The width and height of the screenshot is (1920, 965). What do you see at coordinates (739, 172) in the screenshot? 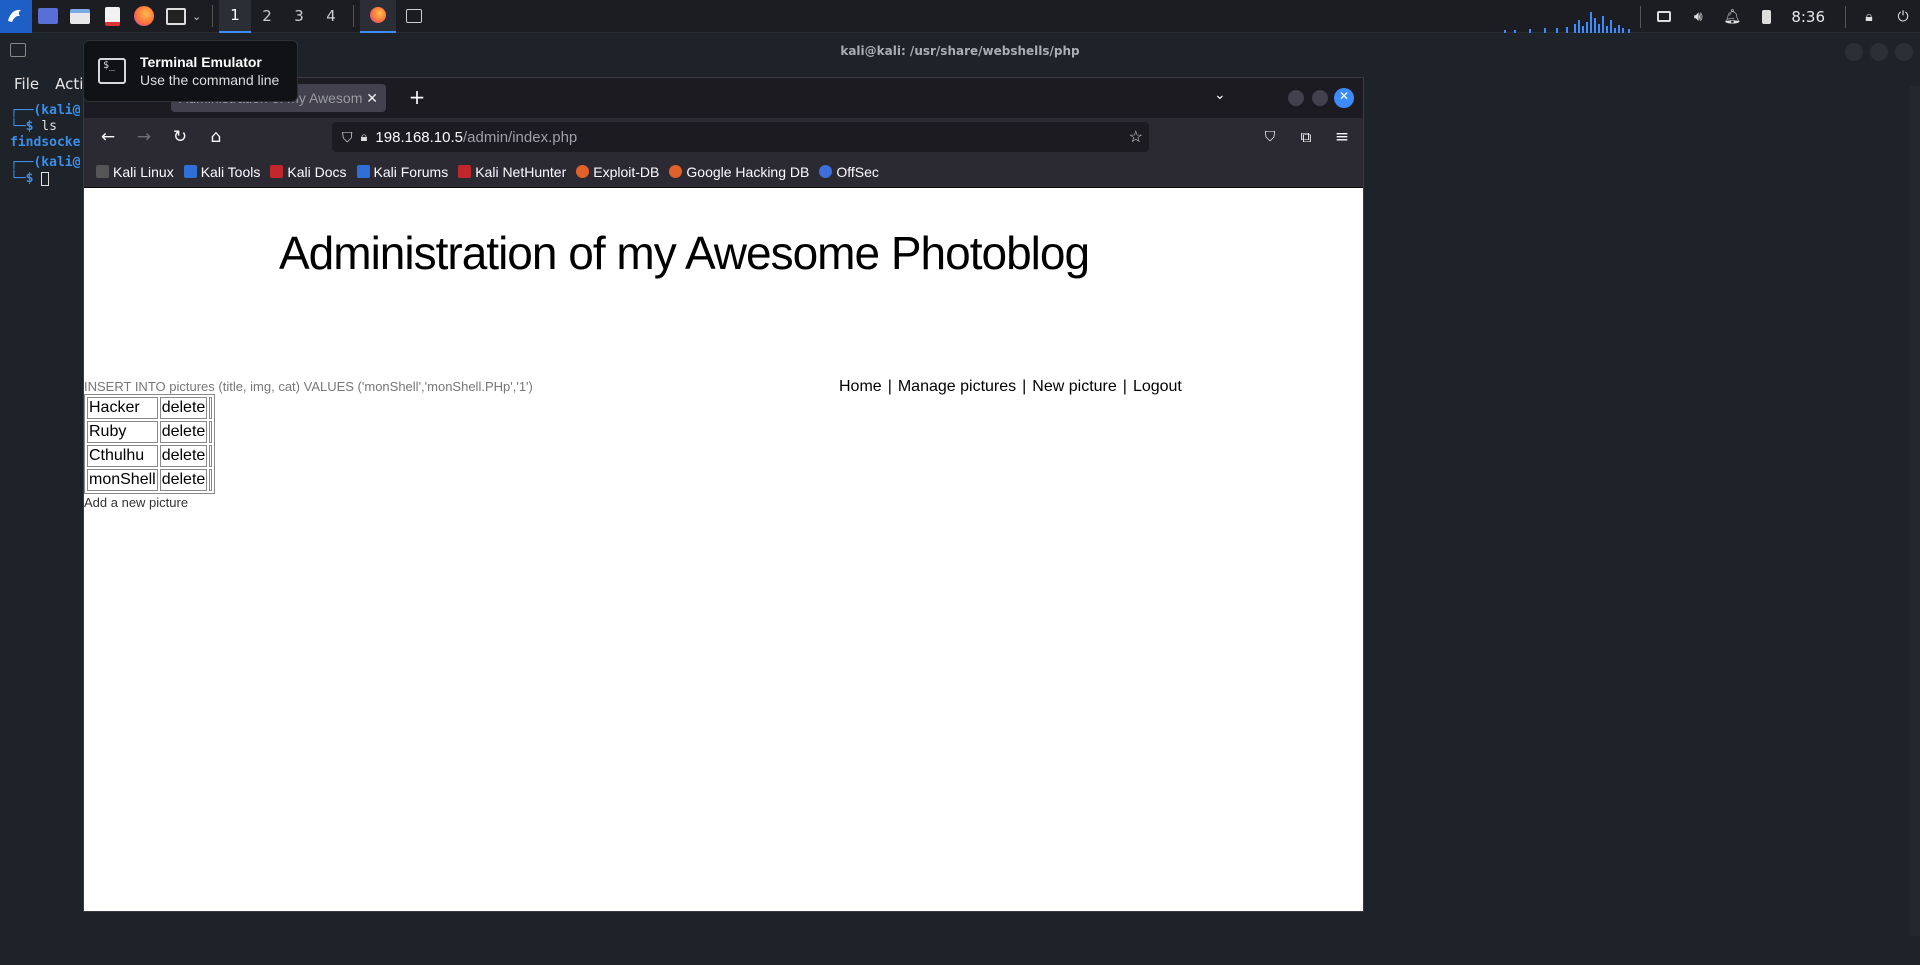
I see `bookmark-google-hacking-db: Google Hacking DB` at bounding box center [739, 172].